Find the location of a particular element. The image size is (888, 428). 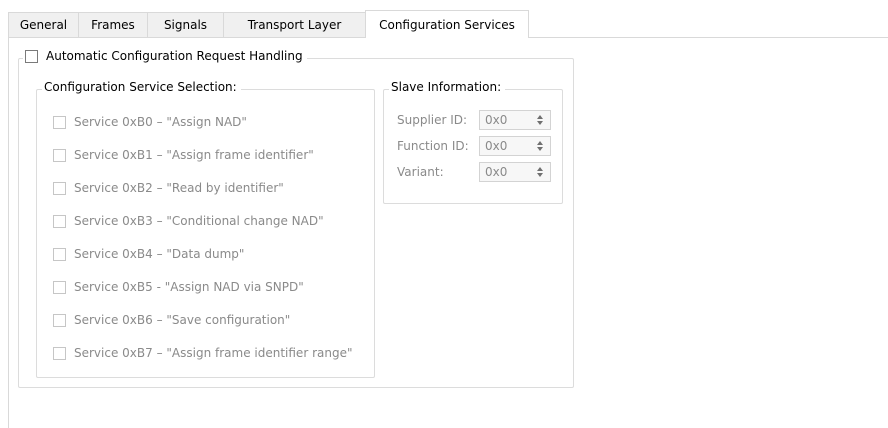

variant-label: Variant: is located at coordinates (420, 172).